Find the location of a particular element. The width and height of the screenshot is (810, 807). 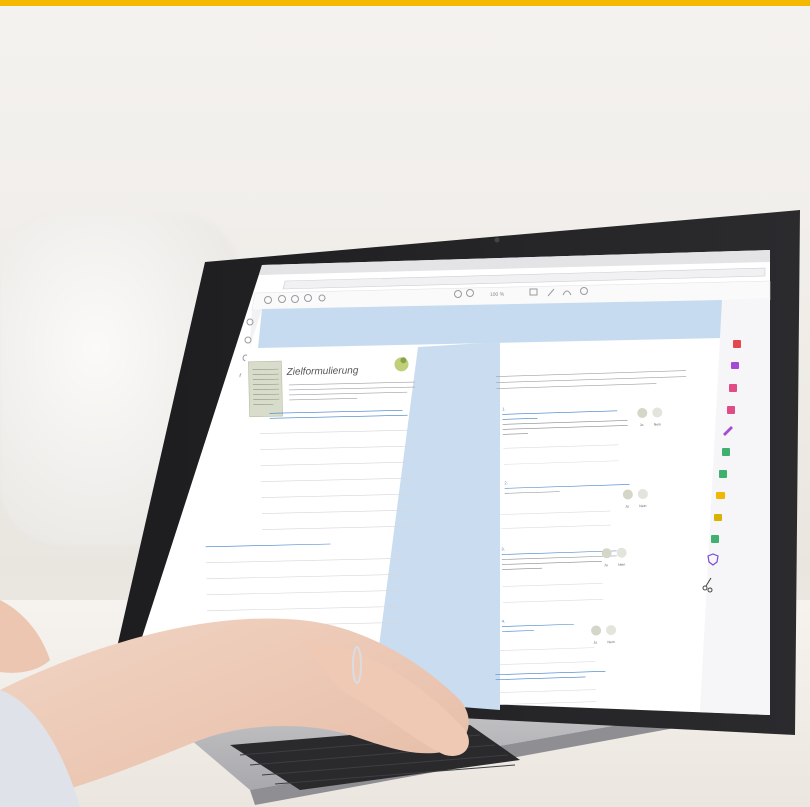

svg-text: 4. is located at coordinates (503, 620).